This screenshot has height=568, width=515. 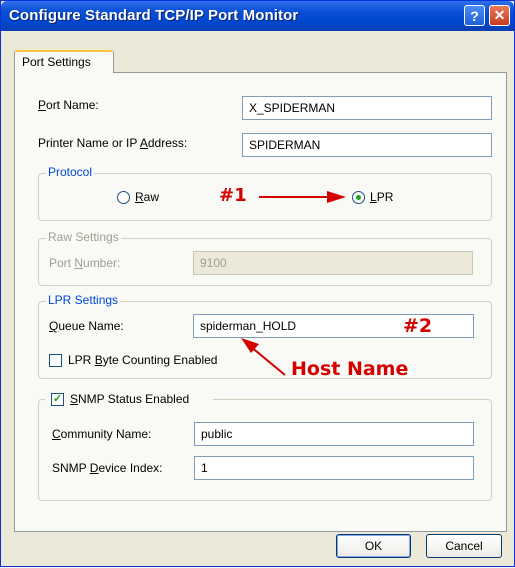 What do you see at coordinates (464, 546) in the screenshot?
I see `cancel-button: Cancel` at bounding box center [464, 546].